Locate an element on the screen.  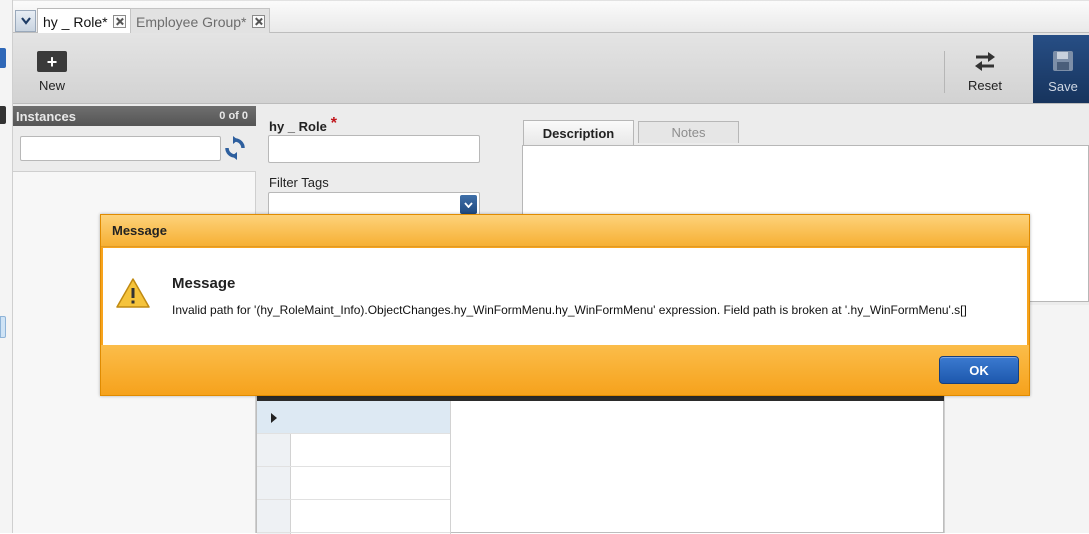
warning-icon is located at coordinates (133, 293).